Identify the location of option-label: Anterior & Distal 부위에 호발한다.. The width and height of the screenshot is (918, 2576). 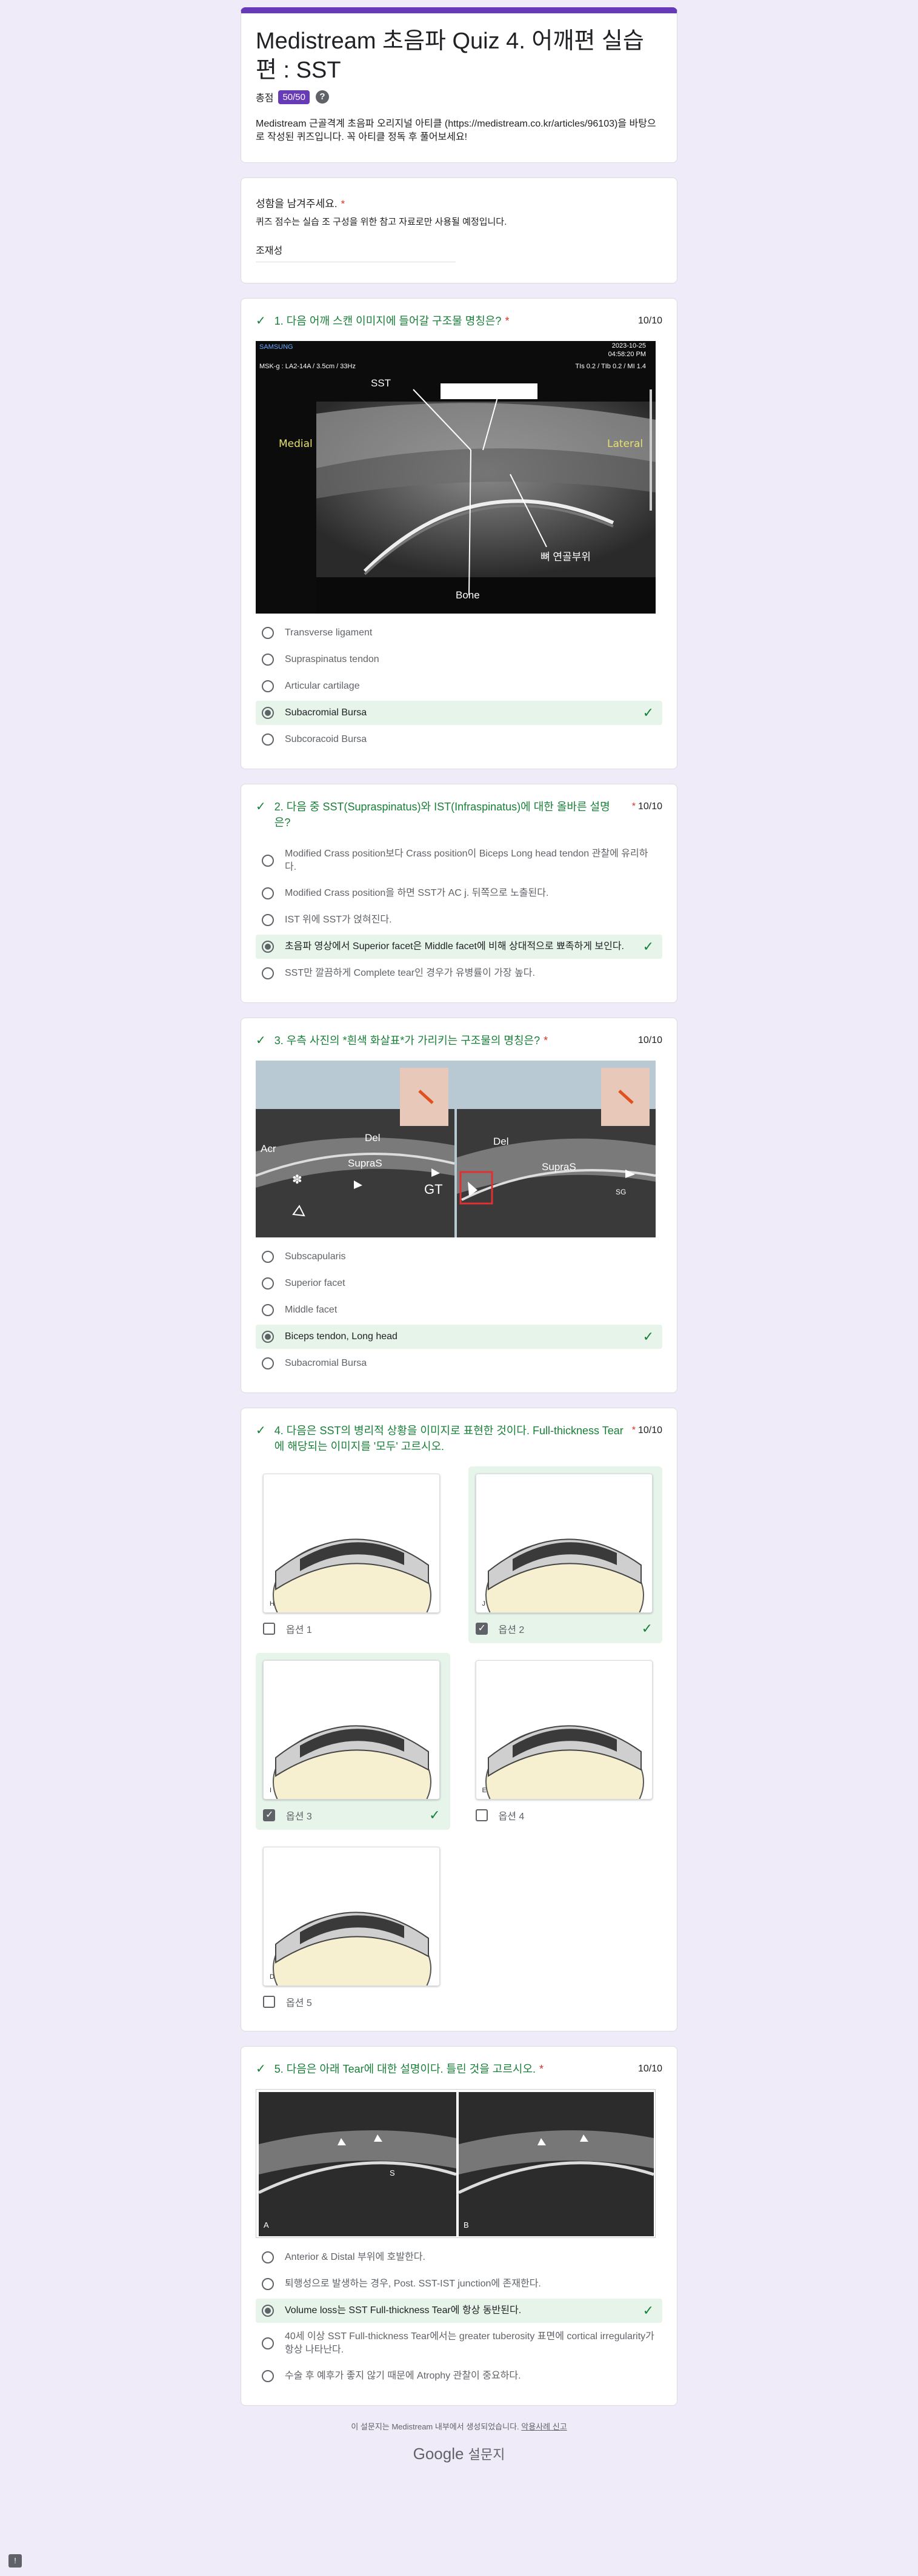
(355, 2257).